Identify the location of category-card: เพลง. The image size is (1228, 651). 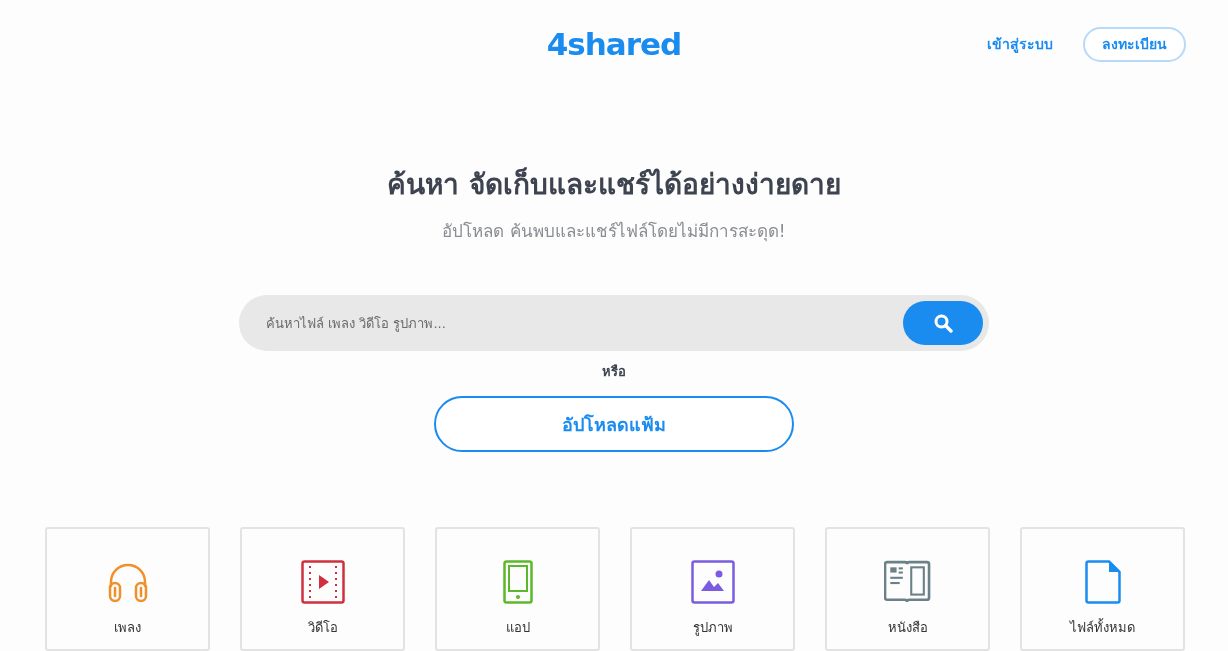
(127, 589).